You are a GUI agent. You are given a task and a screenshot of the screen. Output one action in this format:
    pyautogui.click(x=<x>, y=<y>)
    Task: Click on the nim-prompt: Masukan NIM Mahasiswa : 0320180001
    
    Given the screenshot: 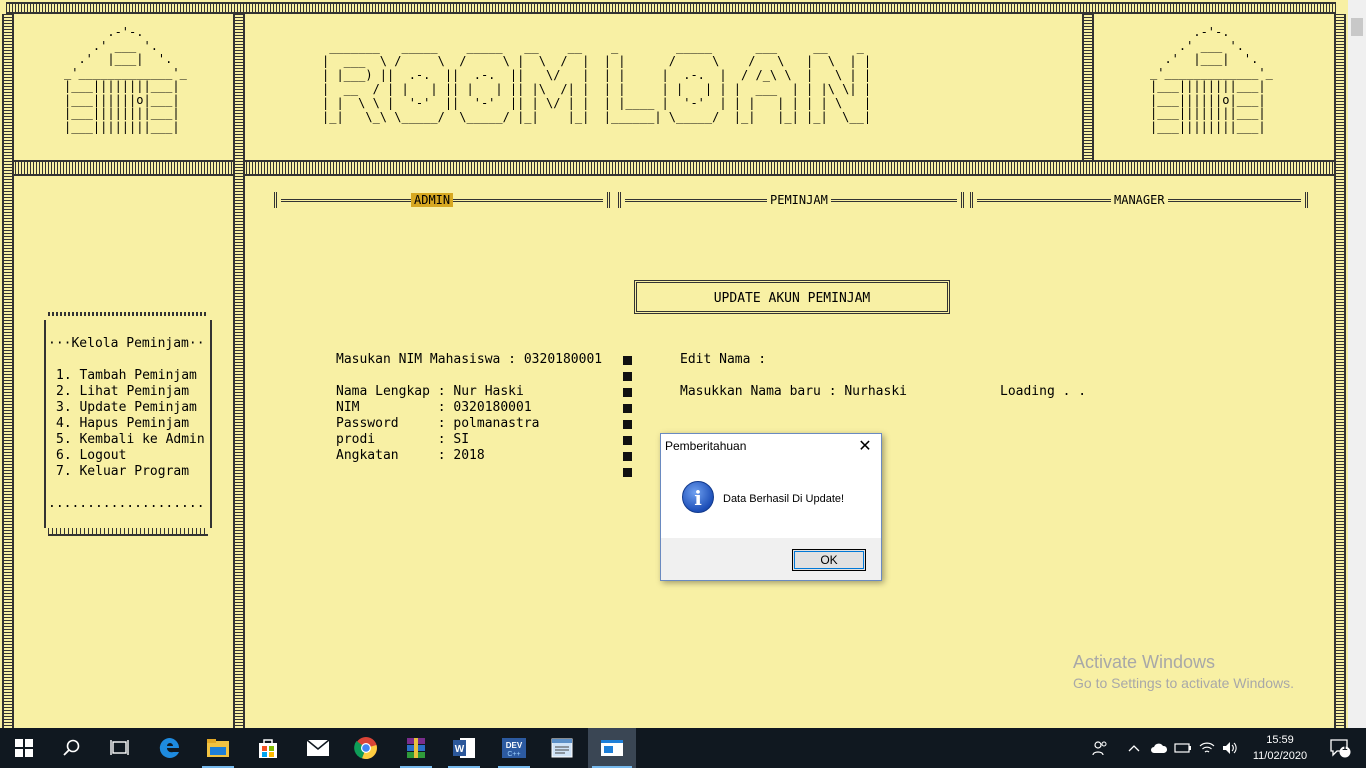 What is the action you would take?
    pyautogui.click(x=469, y=359)
    